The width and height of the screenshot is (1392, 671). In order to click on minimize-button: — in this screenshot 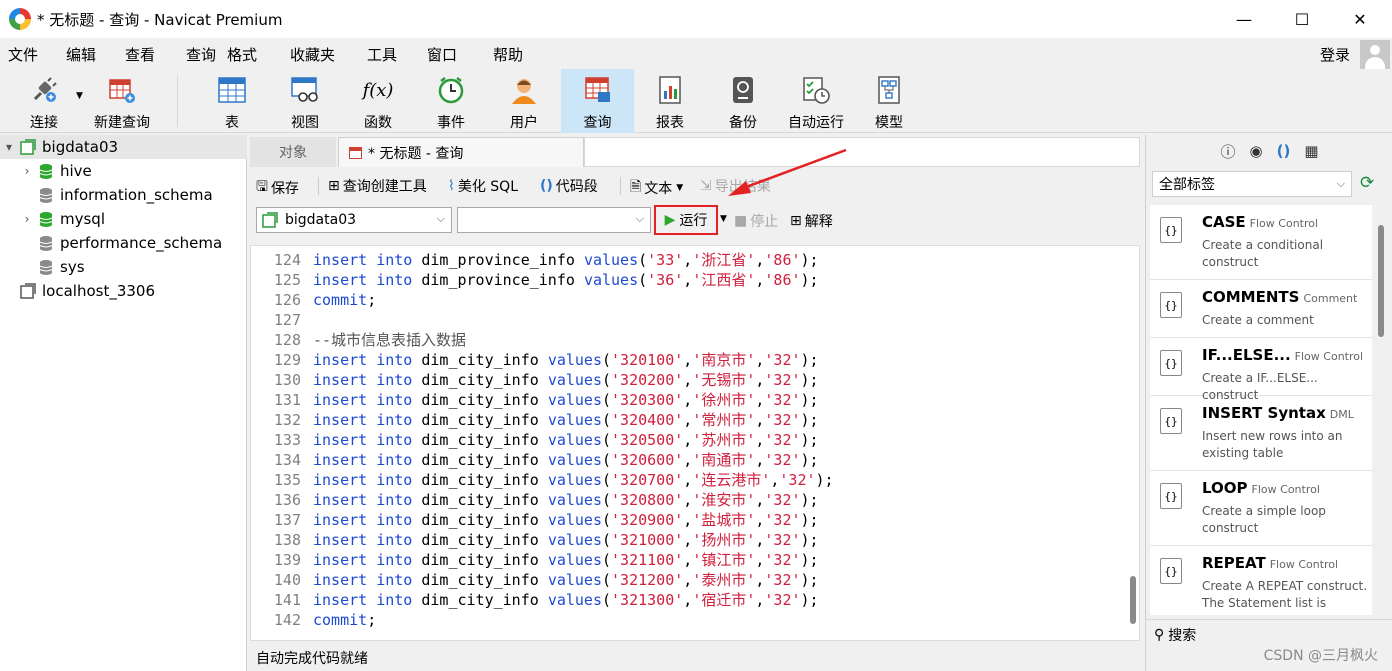, I will do `click(1244, 19)`.